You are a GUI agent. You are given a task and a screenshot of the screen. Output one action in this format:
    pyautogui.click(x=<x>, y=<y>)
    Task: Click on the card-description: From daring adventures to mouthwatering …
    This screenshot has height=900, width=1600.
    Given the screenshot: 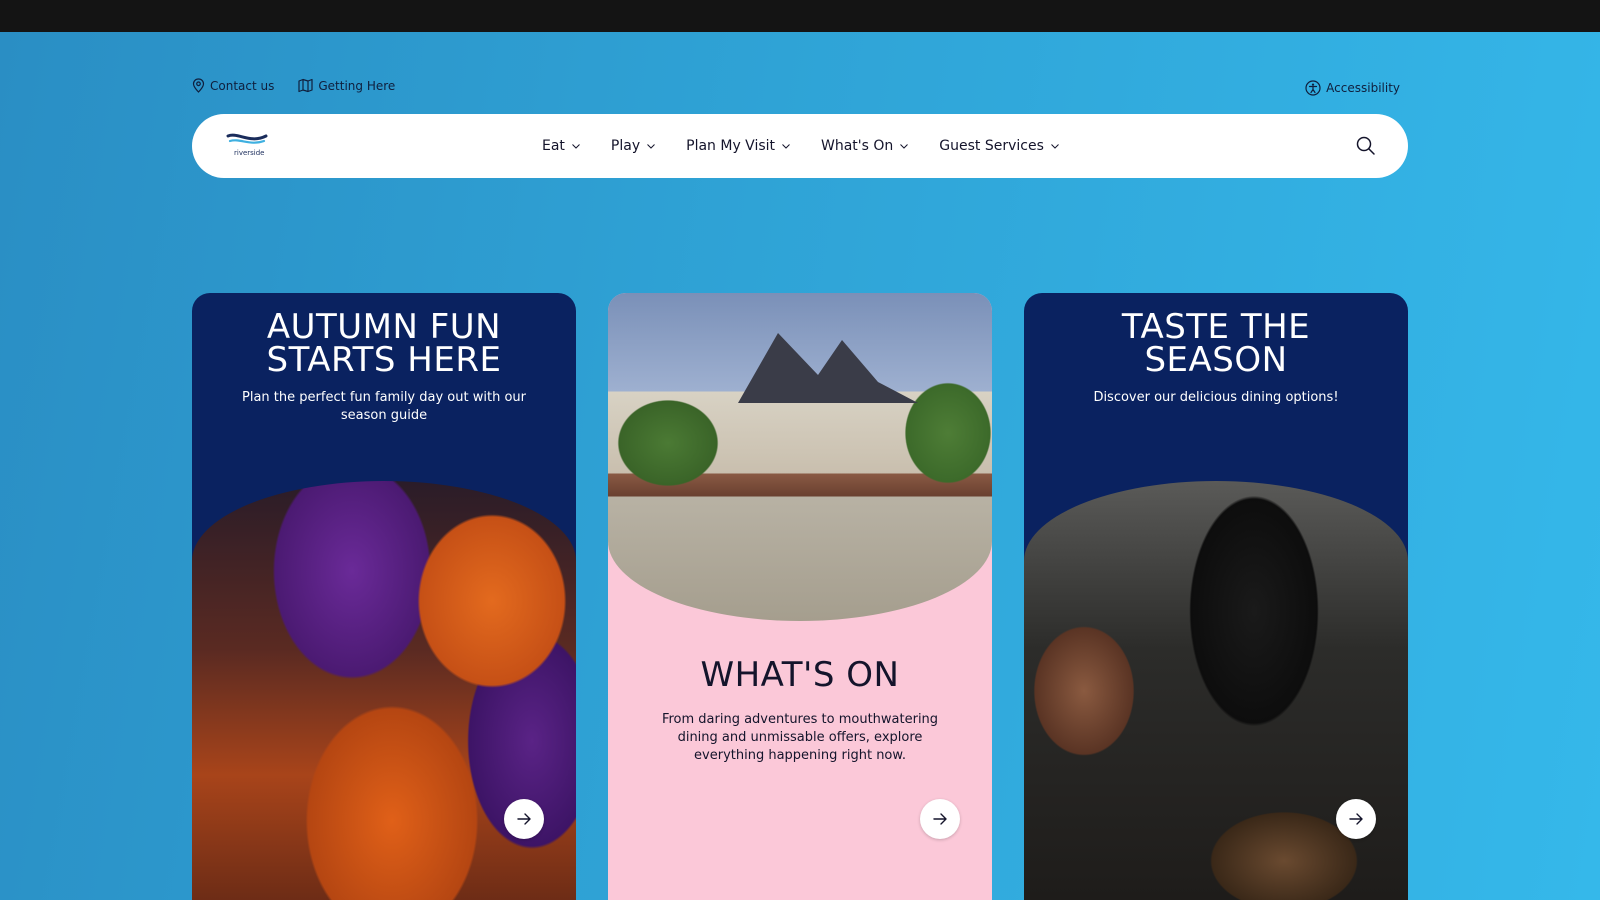 What is the action you would take?
    pyautogui.click(x=800, y=737)
    